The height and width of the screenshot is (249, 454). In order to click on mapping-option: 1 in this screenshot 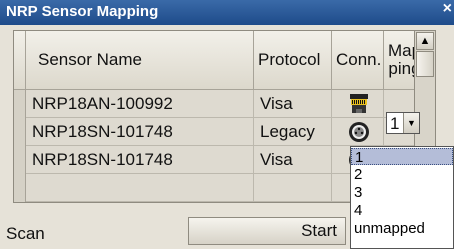, I will do `click(402, 157)`.